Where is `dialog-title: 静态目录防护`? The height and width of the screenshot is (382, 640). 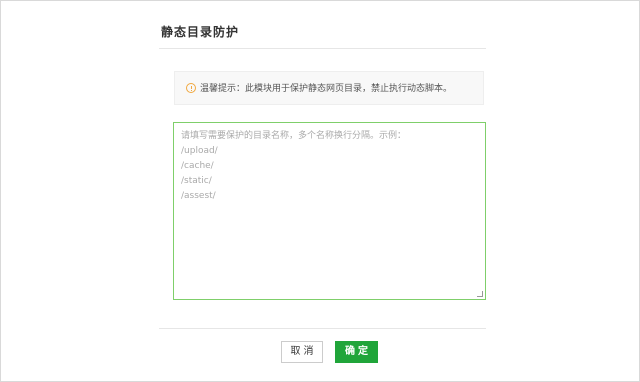 dialog-title: 静态目录防护 is located at coordinates (200, 32).